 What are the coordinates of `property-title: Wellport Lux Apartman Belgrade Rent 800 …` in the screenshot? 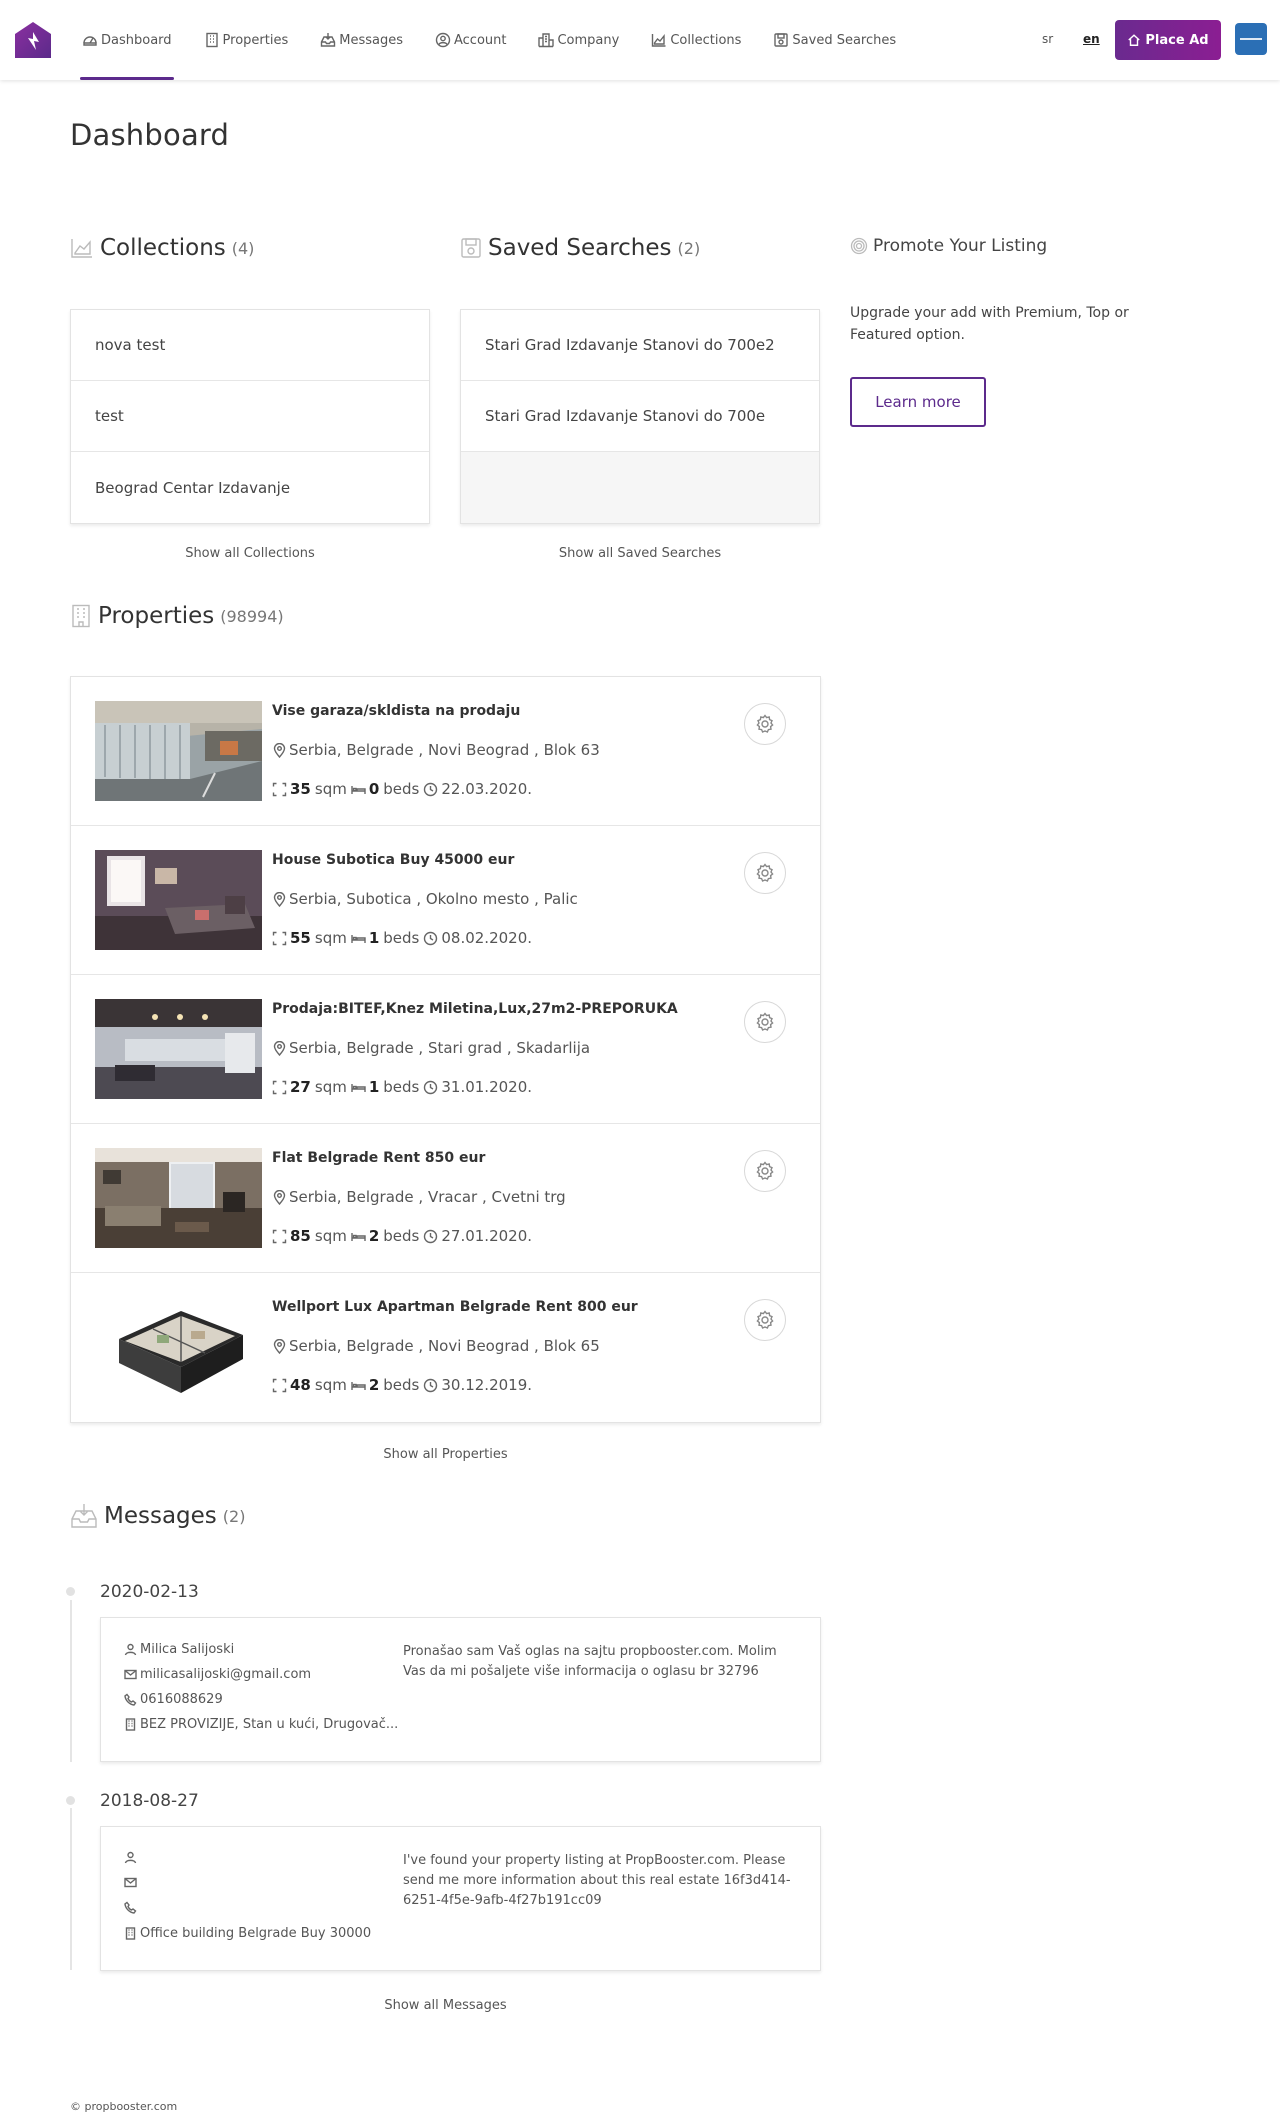 It's located at (455, 1307).